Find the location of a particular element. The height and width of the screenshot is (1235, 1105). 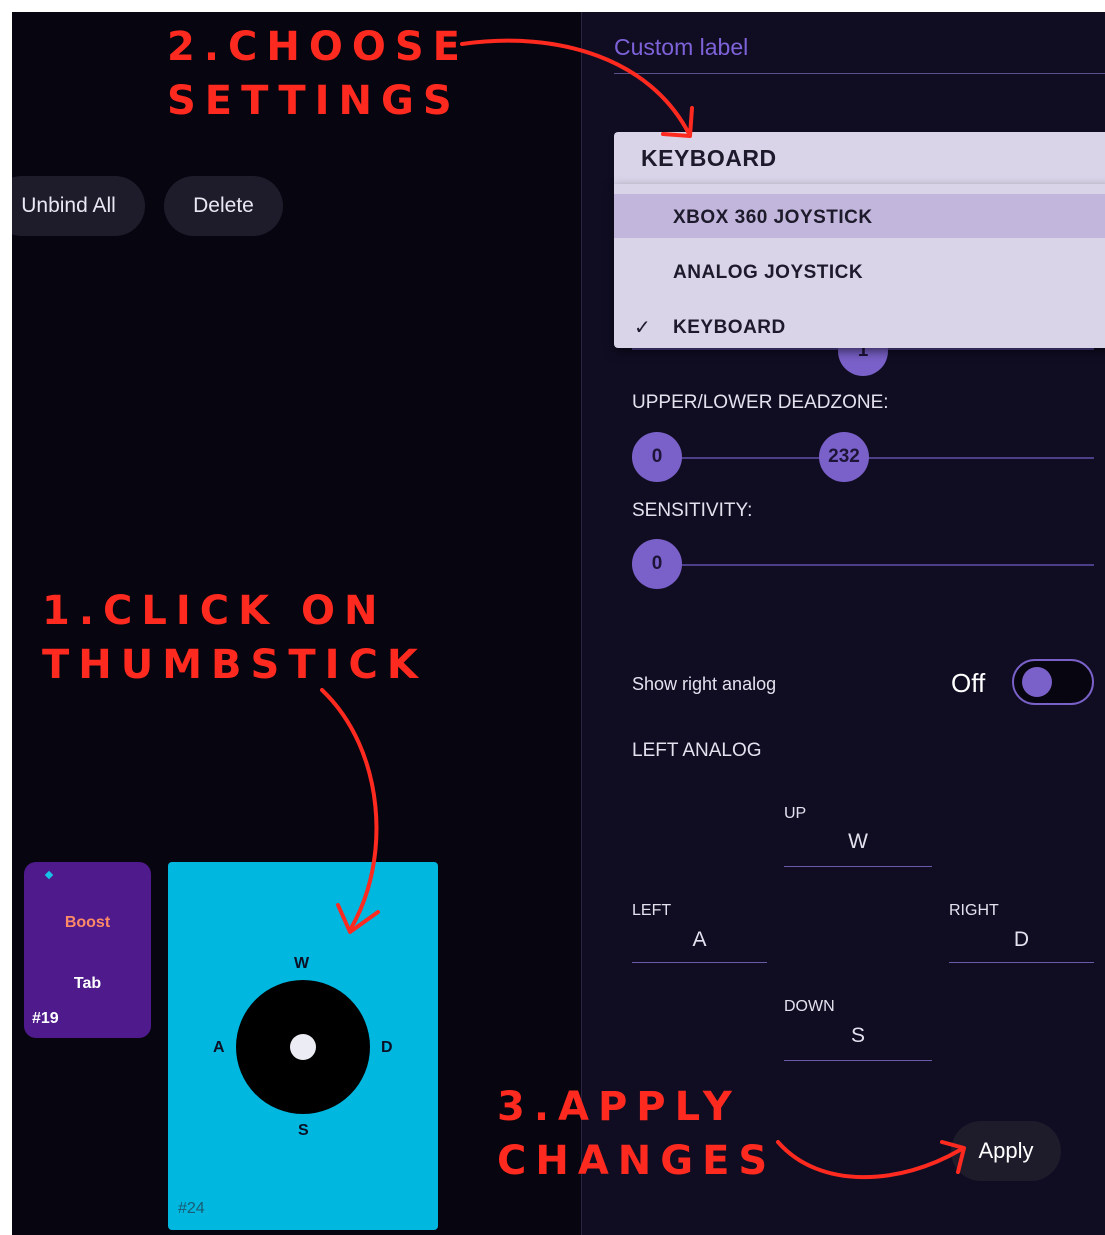

show-right-analog-label: Show right analog is located at coordinates (704, 684).